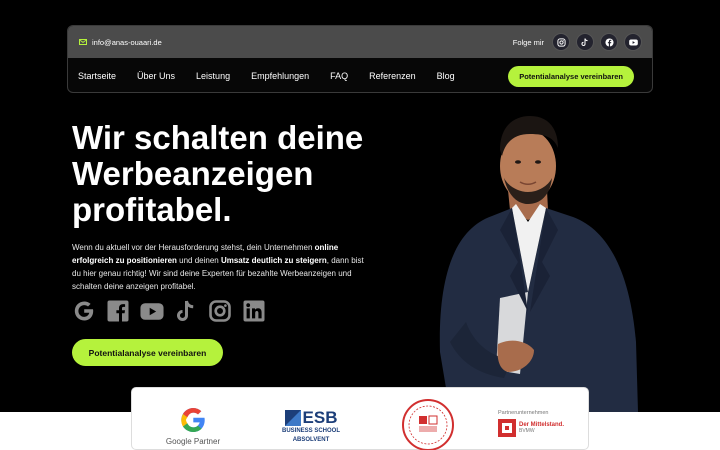  Describe the element at coordinates (392, 76) in the screenshot. I see `nav-item-referenzen: Referenzen` at that location.